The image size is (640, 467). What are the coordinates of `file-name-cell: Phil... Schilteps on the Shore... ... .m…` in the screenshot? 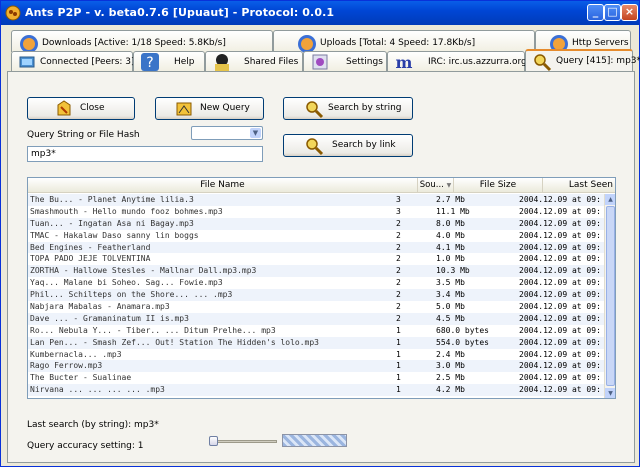 It's located at (131, 295).